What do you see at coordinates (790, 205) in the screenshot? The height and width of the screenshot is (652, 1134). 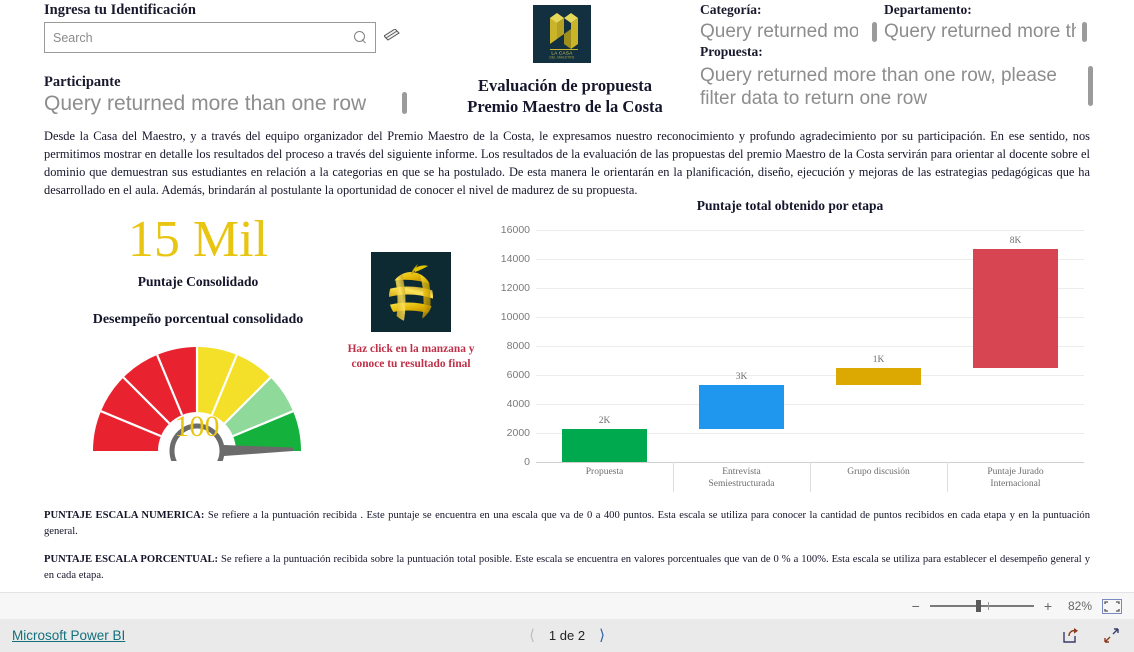 I see `chart-title: Puntaje total obtenido por etapa` at bounding box center [790, 205].